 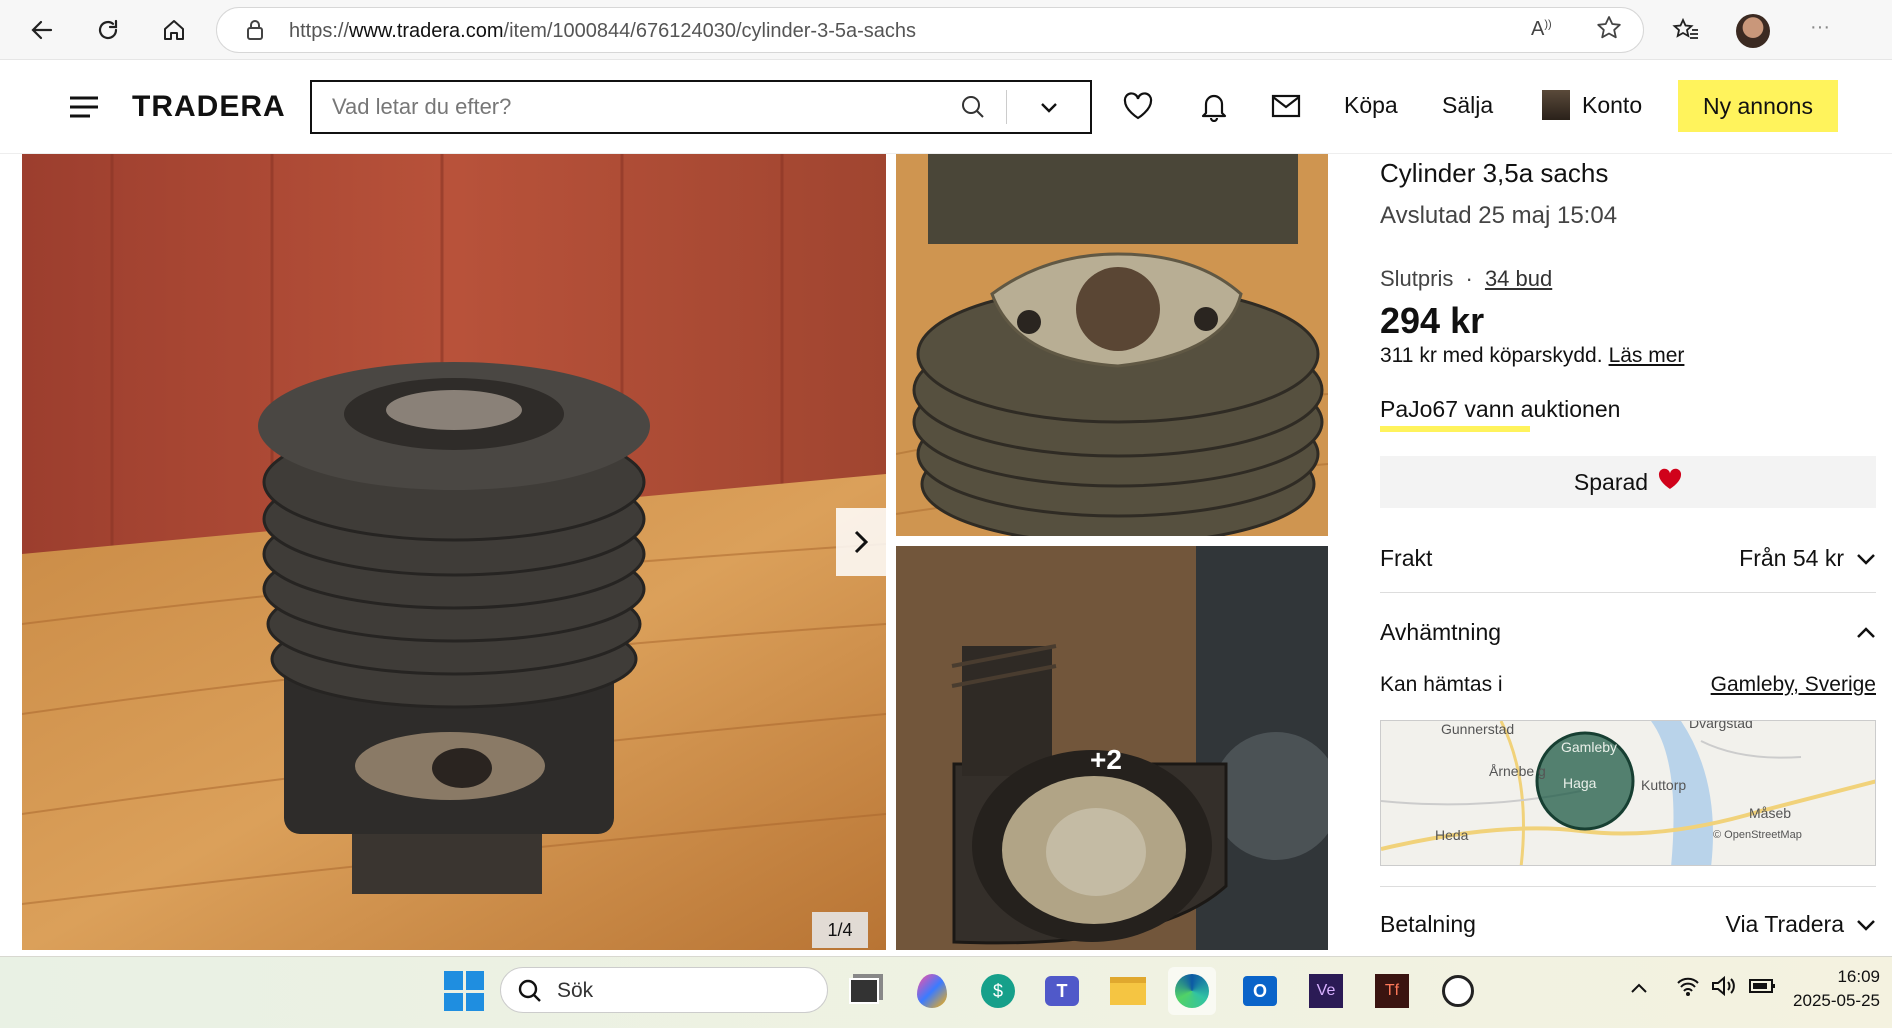 I want to click on map-label: Gamleby, so click(x=1589, y=747).